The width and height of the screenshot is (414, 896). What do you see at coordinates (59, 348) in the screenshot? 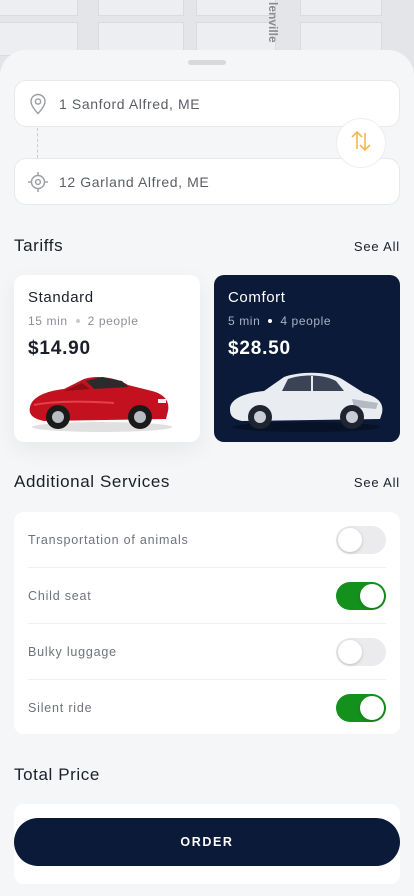
I see `tariff-price: $14.90` at bounding box center [59, 348].